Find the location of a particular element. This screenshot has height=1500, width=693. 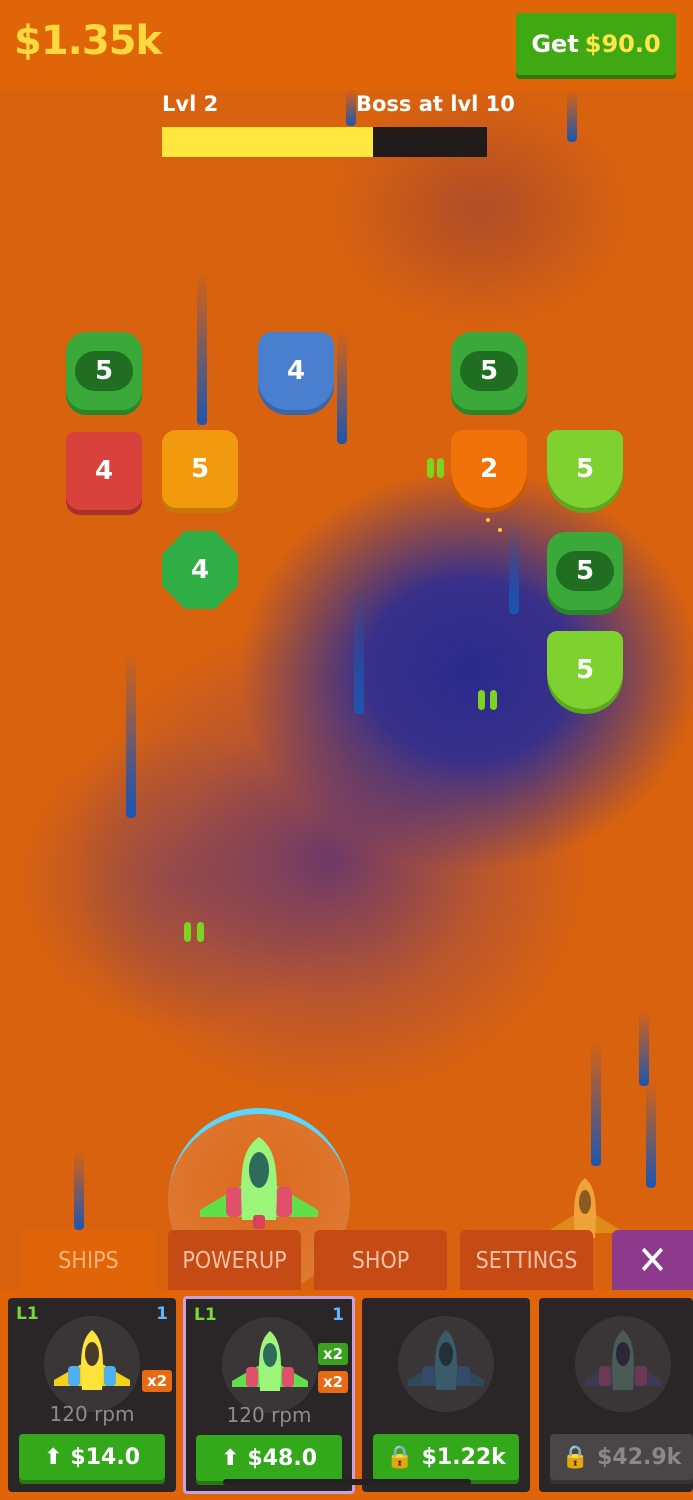

yellow-ship-icon is located at coordinates (92, 1360).